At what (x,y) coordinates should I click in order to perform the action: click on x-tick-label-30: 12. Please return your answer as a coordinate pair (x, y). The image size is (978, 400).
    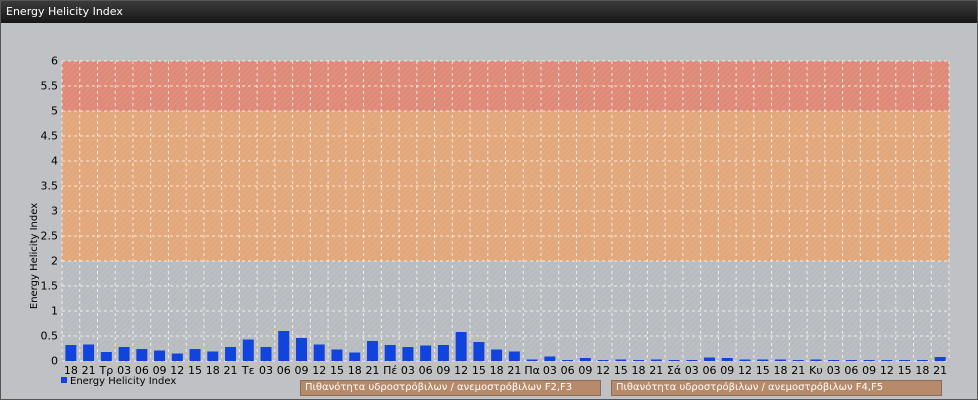
    Looking at the image, I should click on (603, 370).